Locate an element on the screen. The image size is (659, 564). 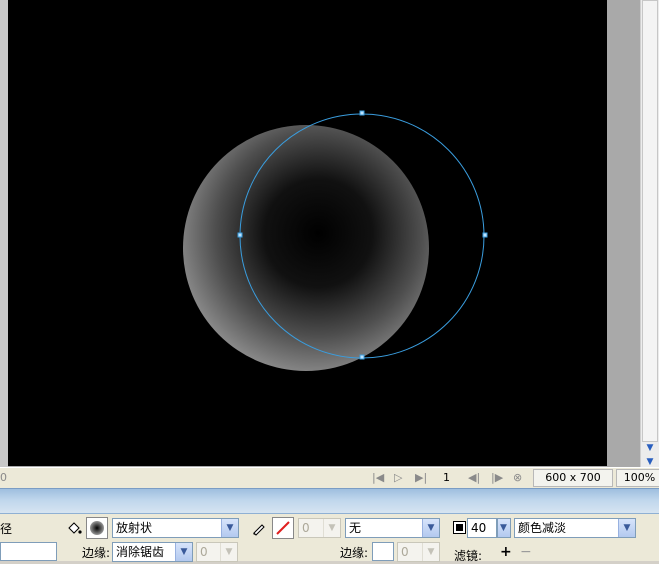
opacity-dropdown-button: ▼ is located at coordinates (504, 528).